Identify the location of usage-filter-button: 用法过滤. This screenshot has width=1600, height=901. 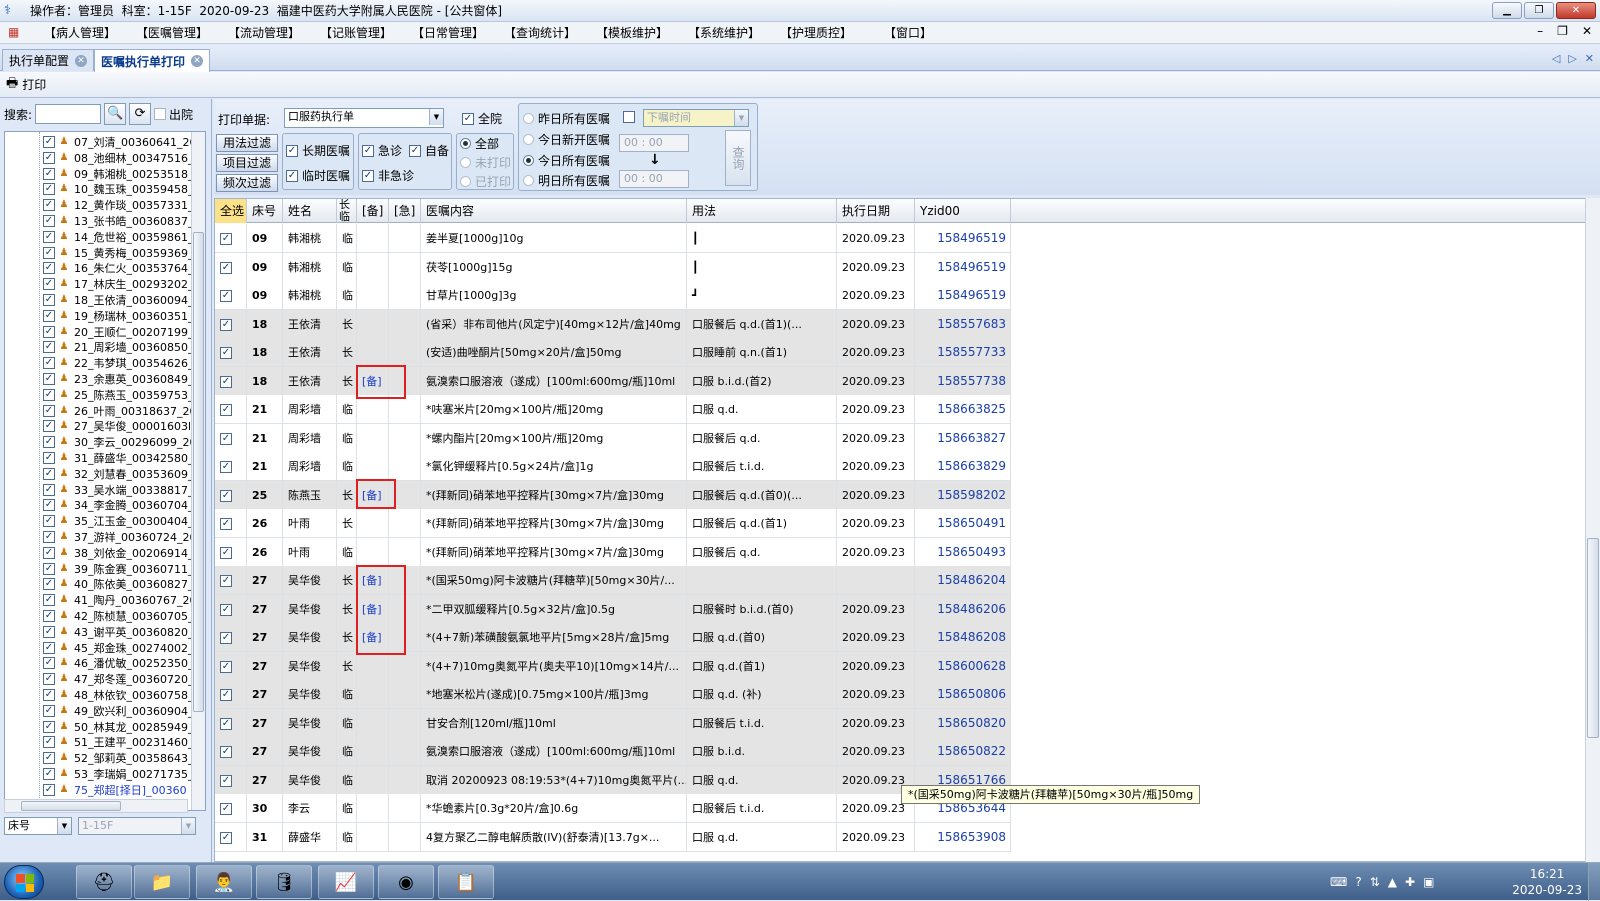
(247, 143).